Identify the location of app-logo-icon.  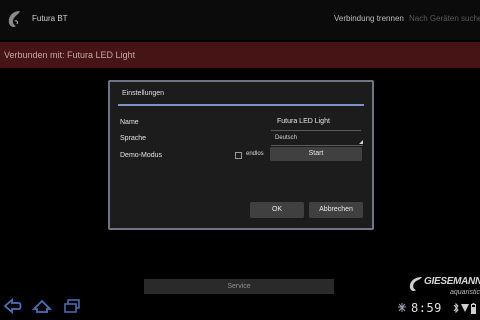
(14, 19).